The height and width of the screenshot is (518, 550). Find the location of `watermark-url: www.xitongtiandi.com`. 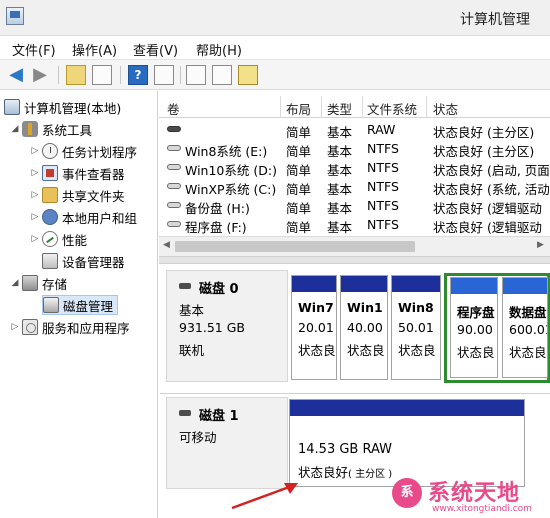

watermark-url: www.xitongtiandi.com is located at coordinates (482, 509).